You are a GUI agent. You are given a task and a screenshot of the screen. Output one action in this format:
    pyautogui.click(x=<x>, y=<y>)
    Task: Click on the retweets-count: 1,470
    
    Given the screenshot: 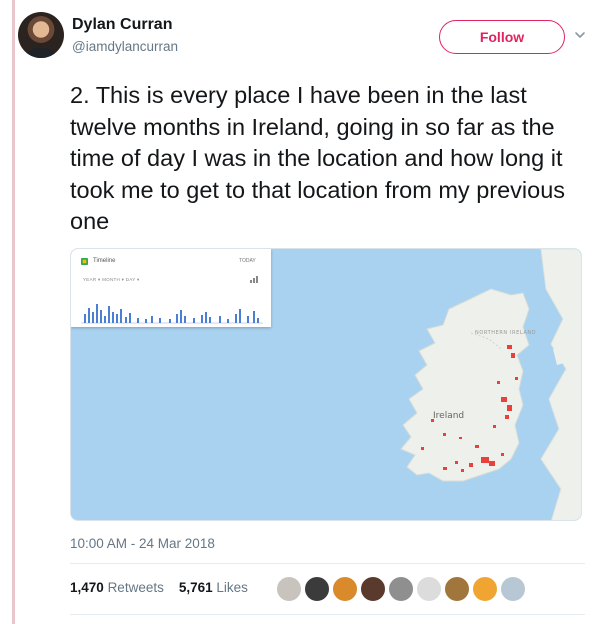 What is the action you would take?
    pyautogui.click(x=87, y=587)
    